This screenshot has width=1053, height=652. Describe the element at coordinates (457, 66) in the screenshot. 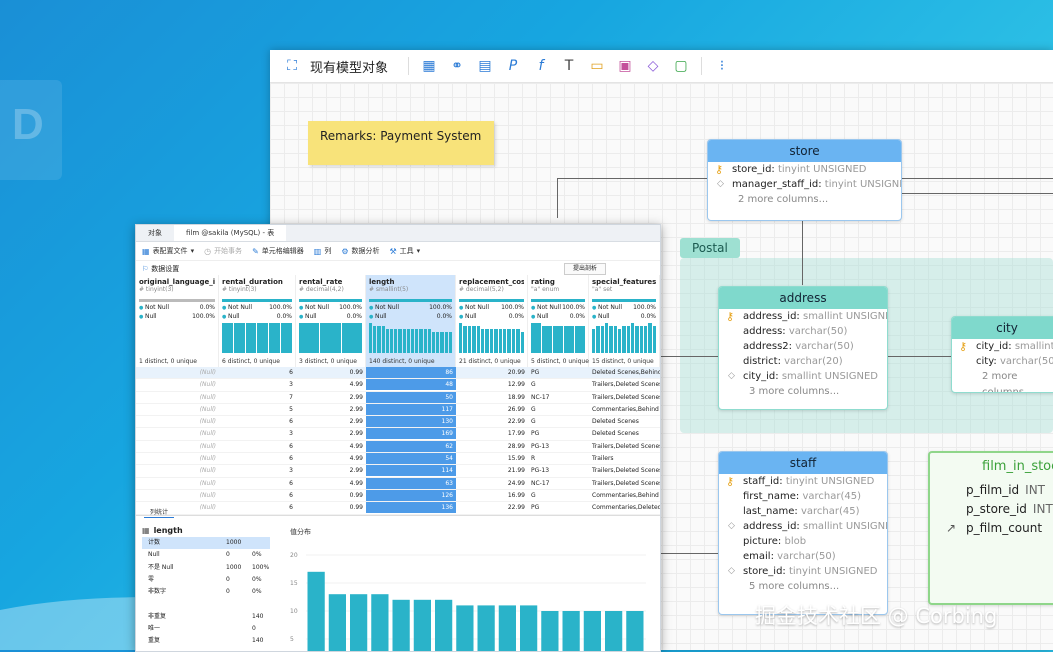

I see `relation-link-icon: ⚭` at that location.